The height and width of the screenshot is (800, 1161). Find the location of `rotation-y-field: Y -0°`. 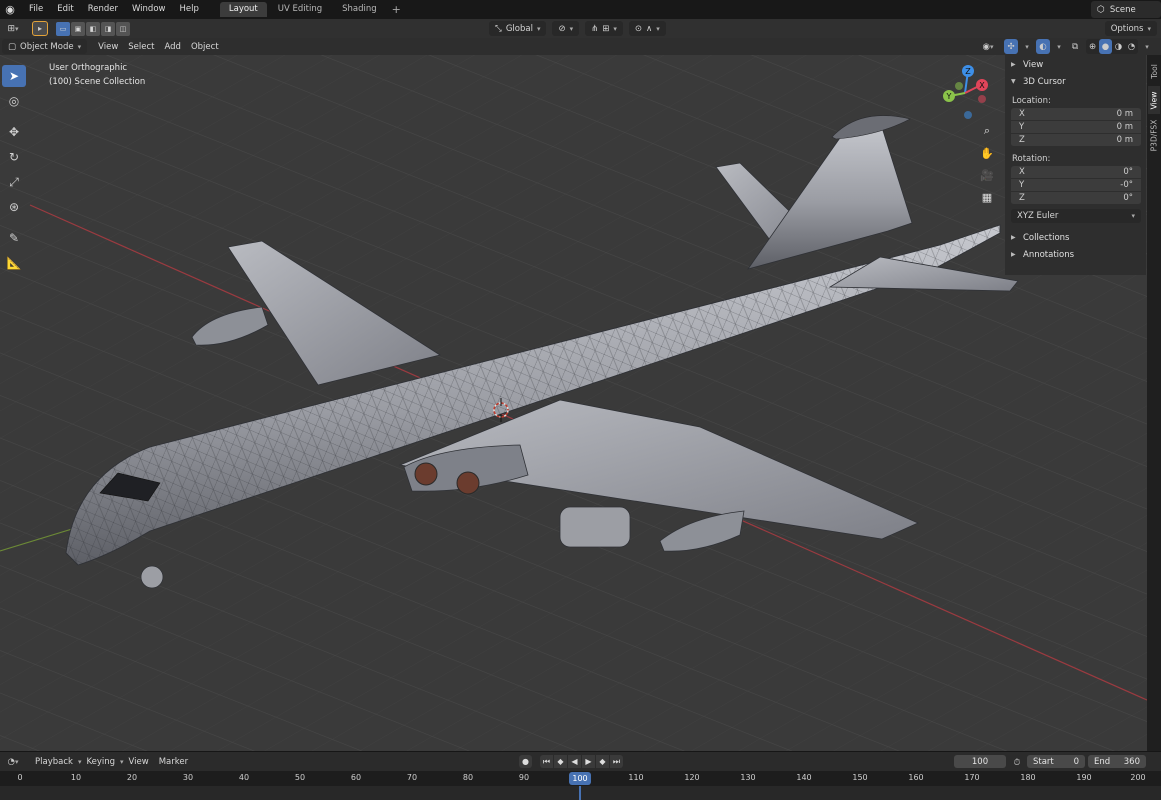

rotation-y-field: Y -0° is located at coordinates (1076, 185).